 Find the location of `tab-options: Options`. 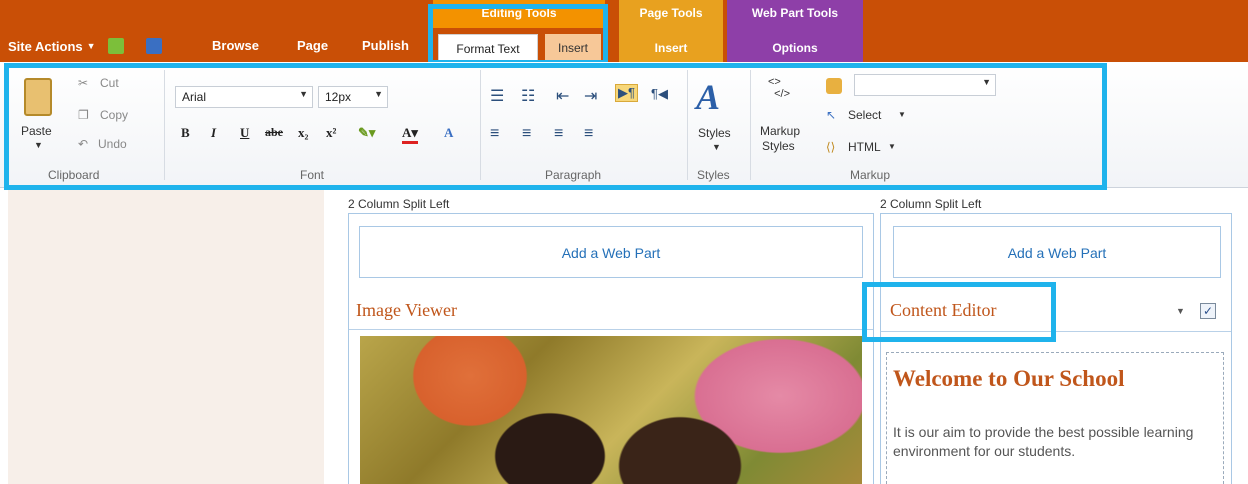

tab-options: Options is located at coordinates (795, 48).